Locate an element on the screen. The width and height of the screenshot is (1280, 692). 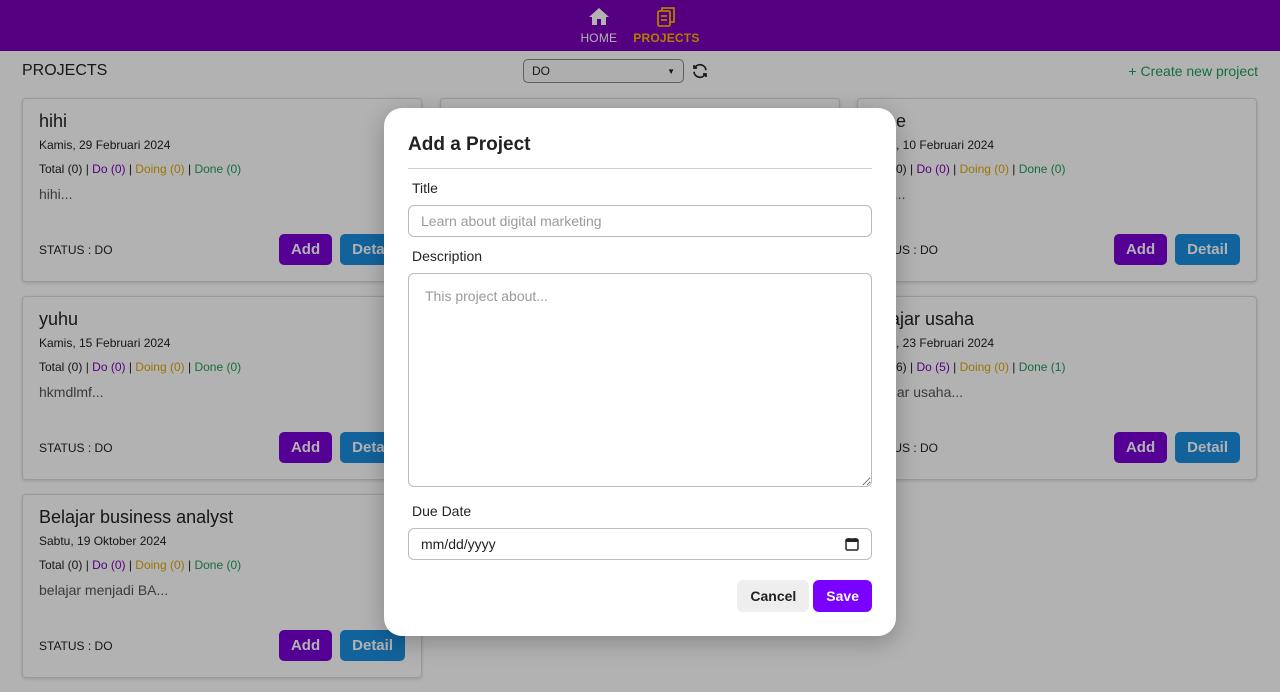
save-button: Save is located at coordinates (842, 596).